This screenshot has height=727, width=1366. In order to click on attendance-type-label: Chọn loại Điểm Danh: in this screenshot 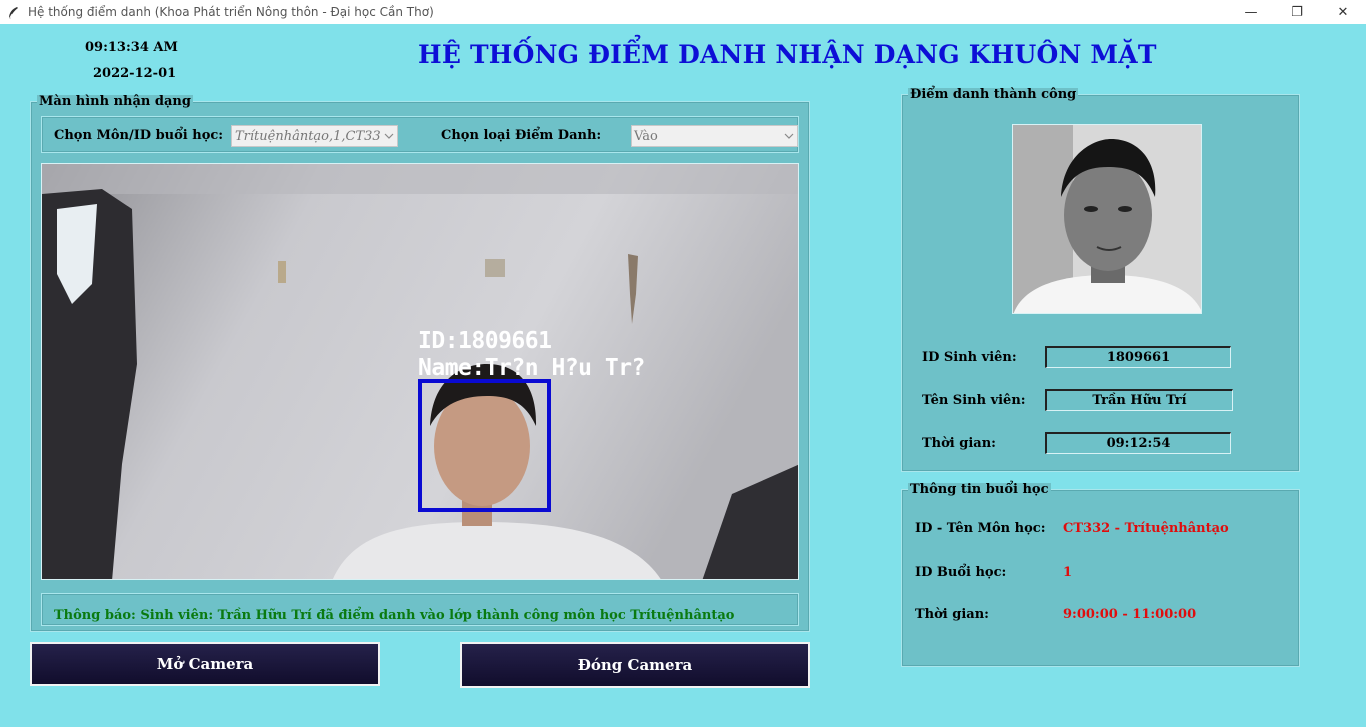, I will do `click(521, 135)`.